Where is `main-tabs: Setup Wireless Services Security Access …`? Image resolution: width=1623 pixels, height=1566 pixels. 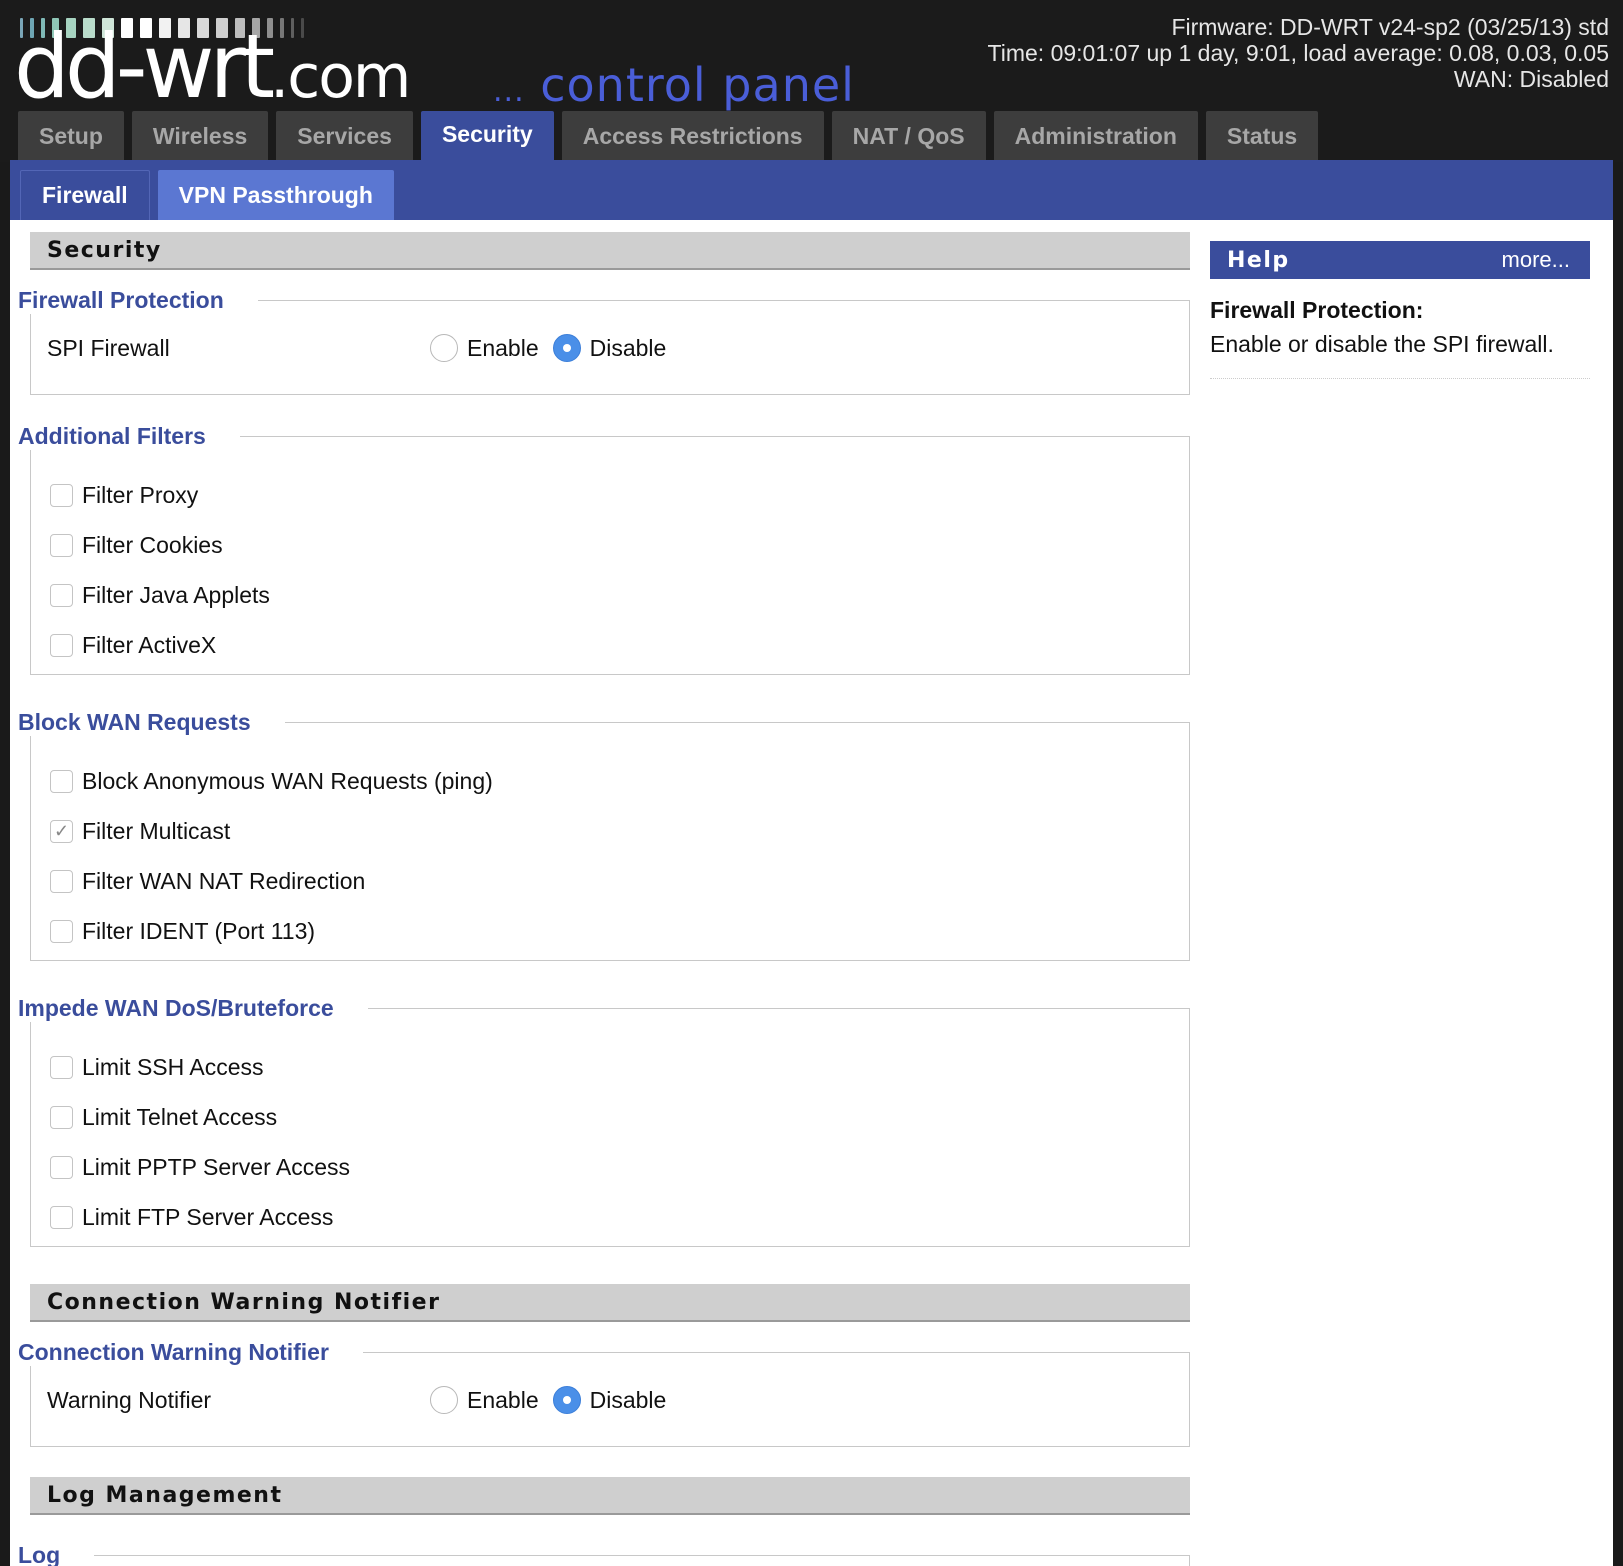 main-tabs: Setup Wireless Services Security Access … is located at coordinates (668, 136).